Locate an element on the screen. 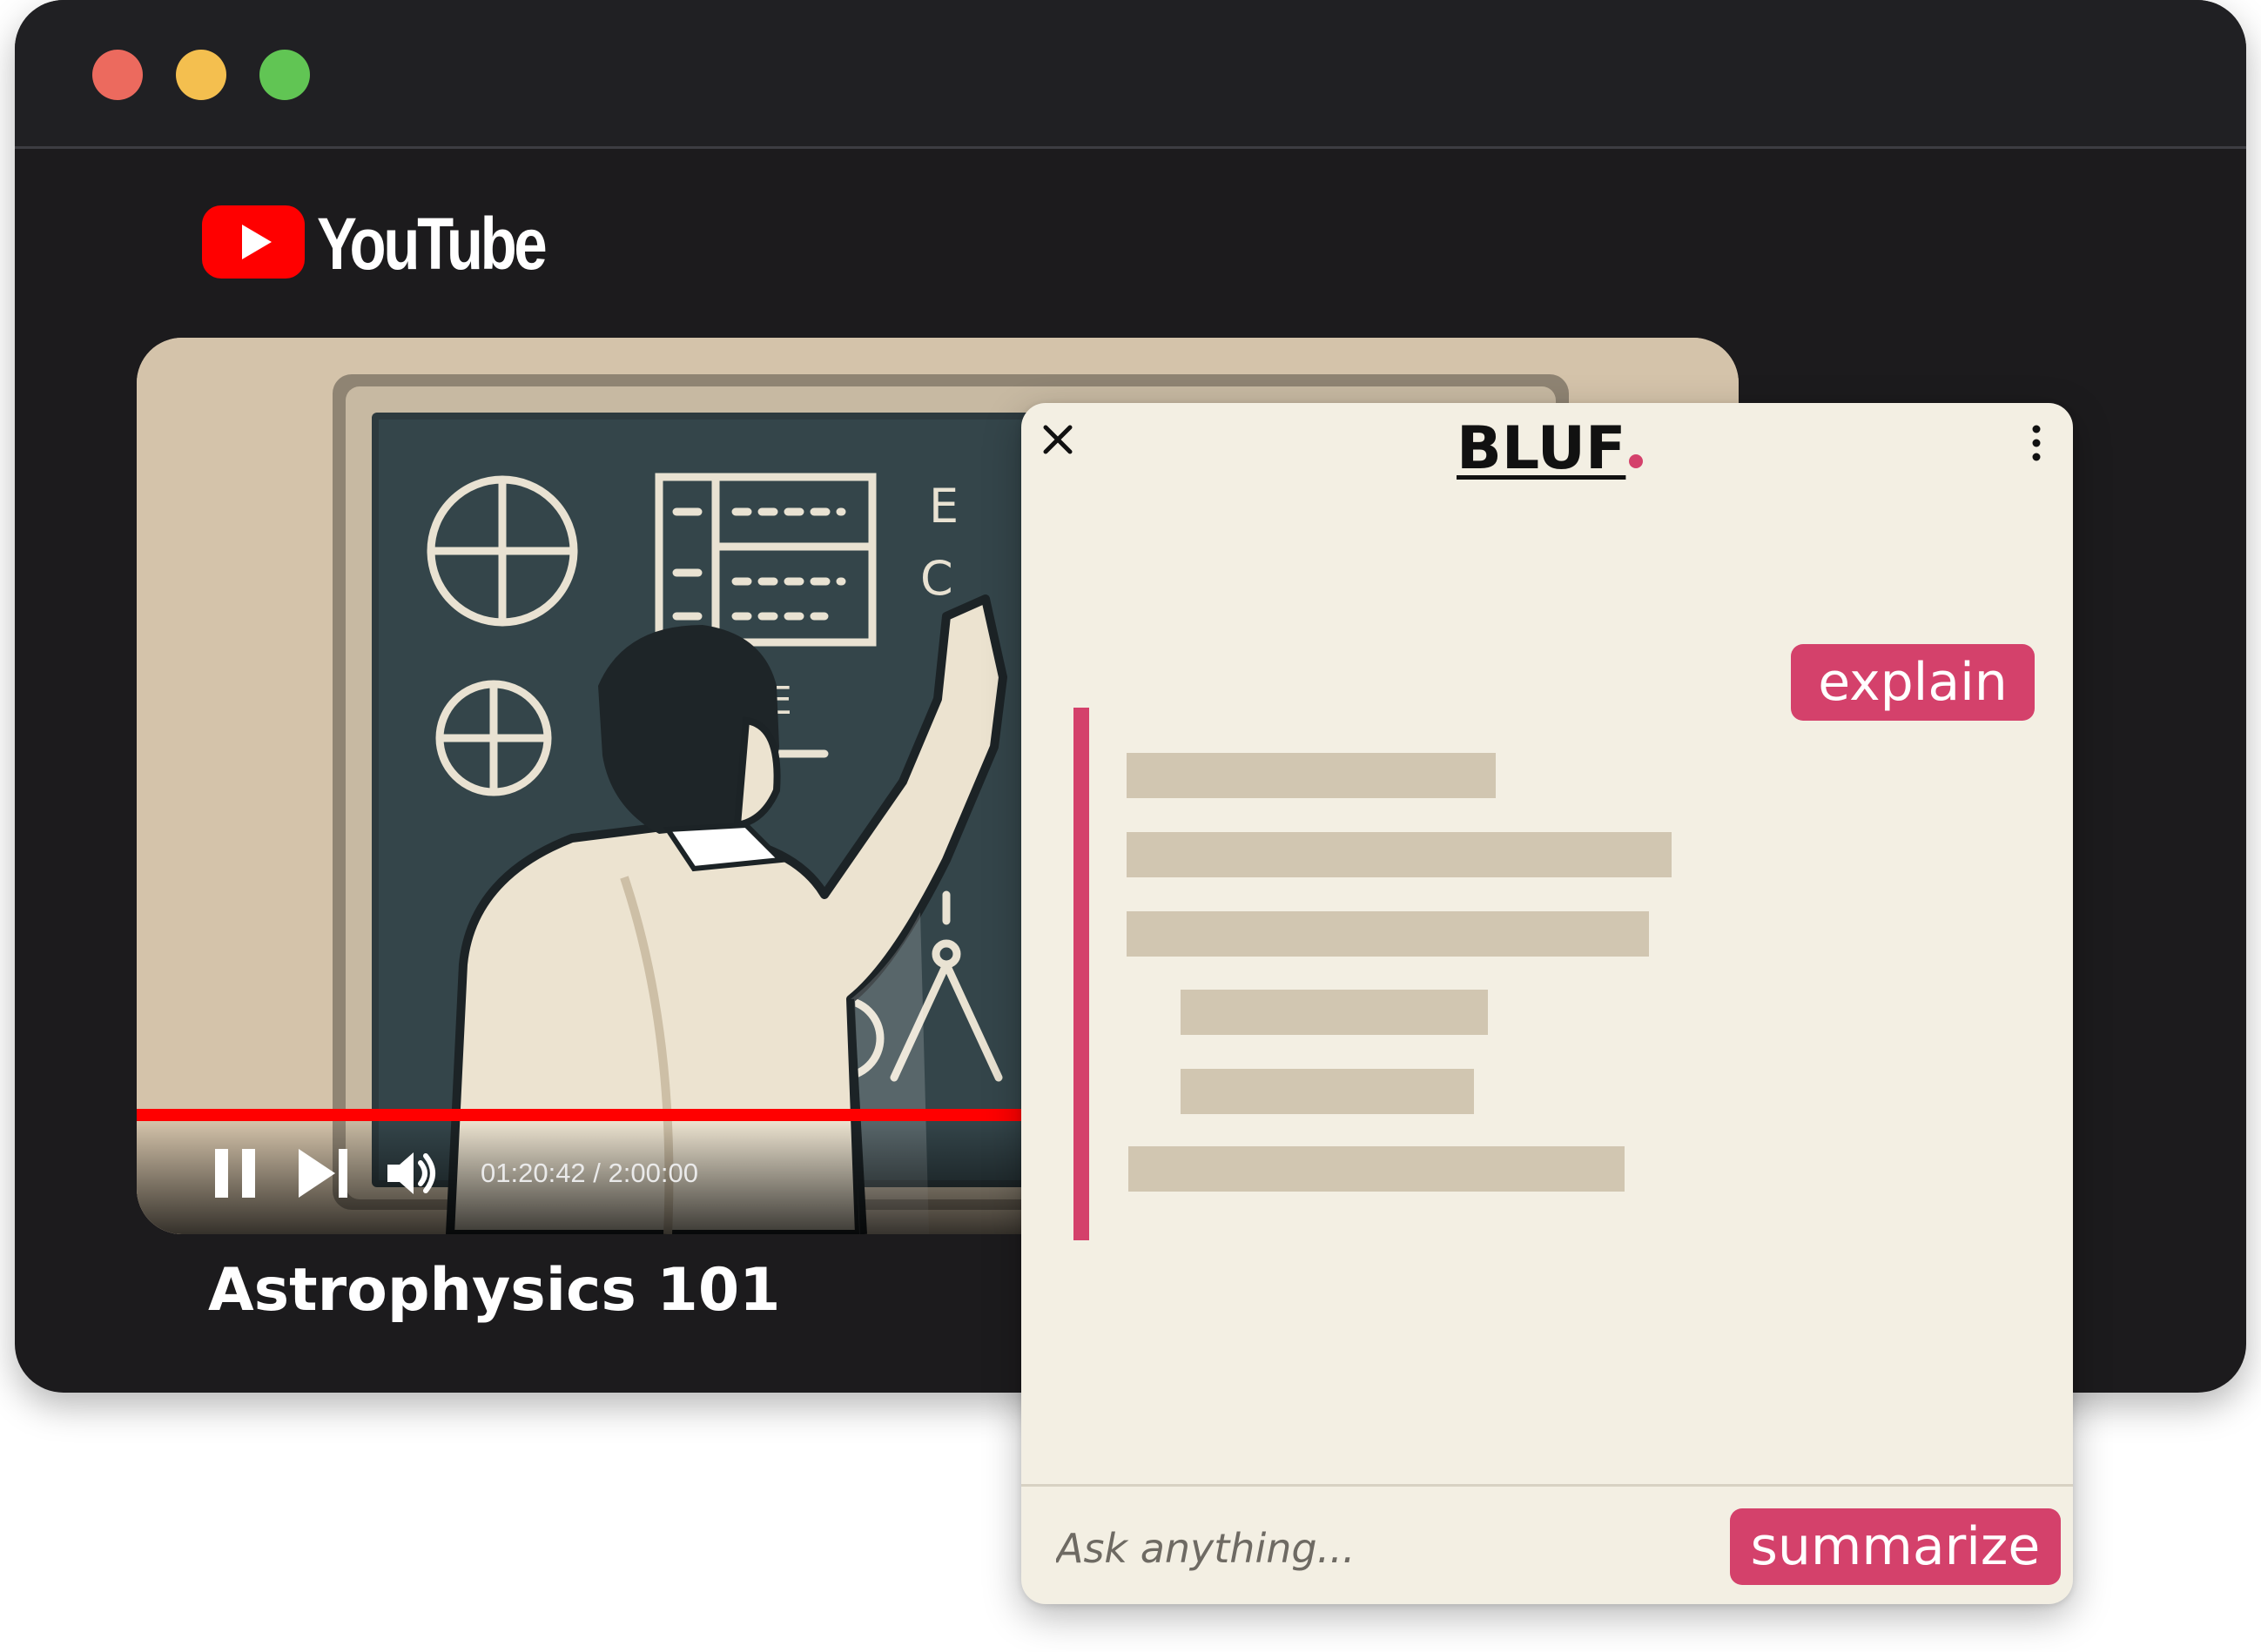 The width and height of the screenshot is (2261, 1652). more-vertical-icon is located at coordinates (2036, 443).